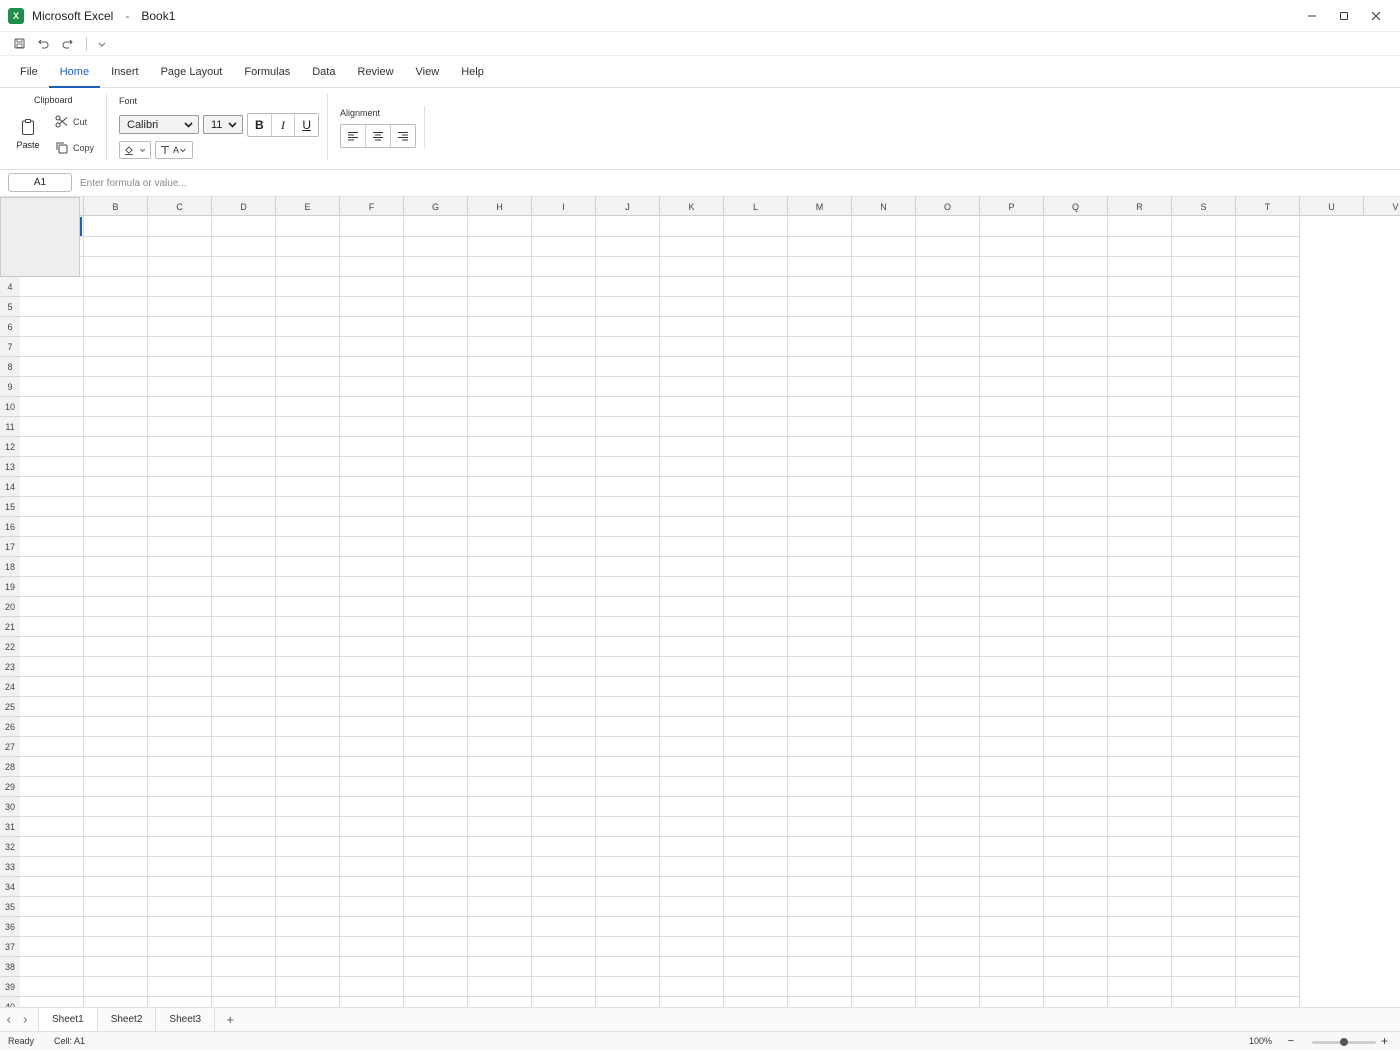  Describe the element at coordinates (1291, 1041) in the screenshot. I see `zoom-out-button: −` at that location.